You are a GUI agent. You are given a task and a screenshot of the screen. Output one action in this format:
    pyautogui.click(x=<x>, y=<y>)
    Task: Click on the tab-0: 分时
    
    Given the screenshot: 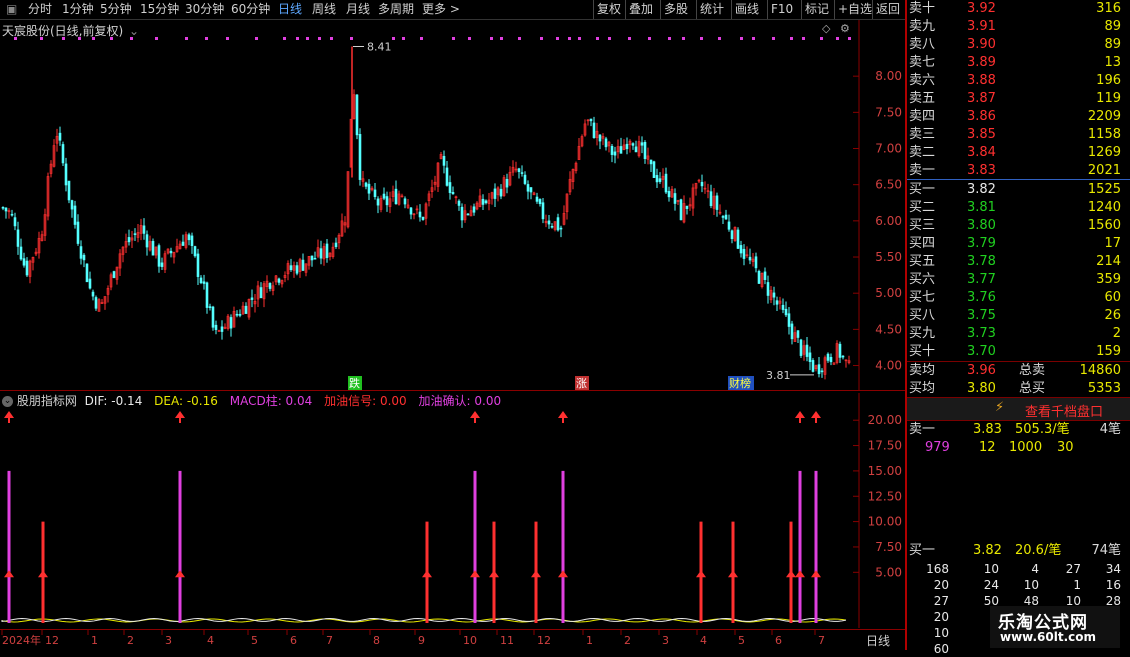 What is the action you would take?
    pyautogui.click(x=40, y=9)
    